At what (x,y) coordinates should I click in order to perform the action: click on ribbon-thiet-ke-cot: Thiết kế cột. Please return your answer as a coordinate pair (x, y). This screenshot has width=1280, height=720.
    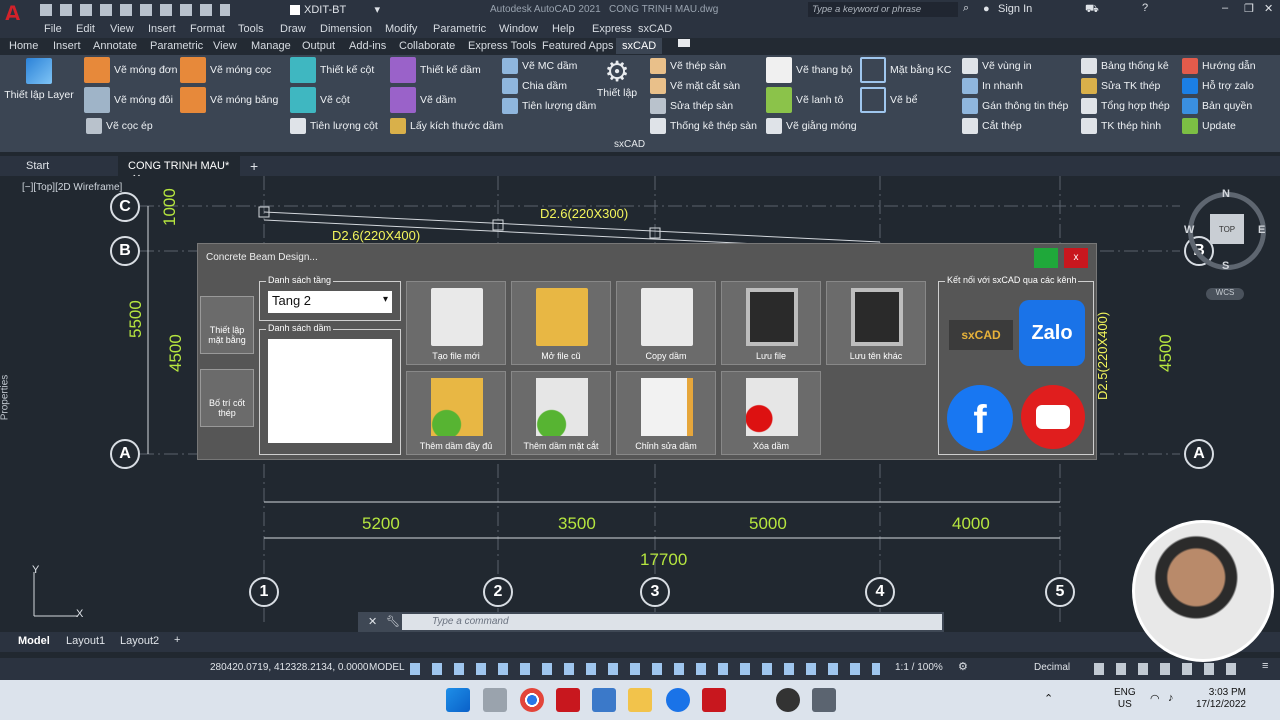
    Looking at the image, I should click on (332, 70).